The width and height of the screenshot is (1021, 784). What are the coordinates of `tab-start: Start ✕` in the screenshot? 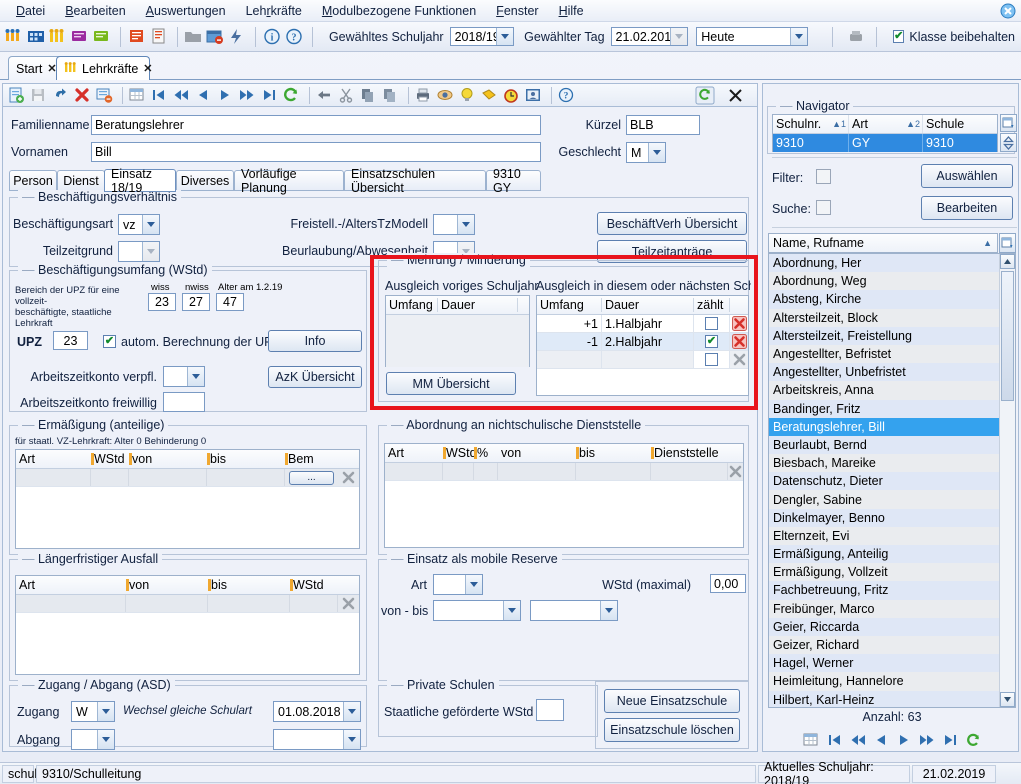 It's located at (35, 68).